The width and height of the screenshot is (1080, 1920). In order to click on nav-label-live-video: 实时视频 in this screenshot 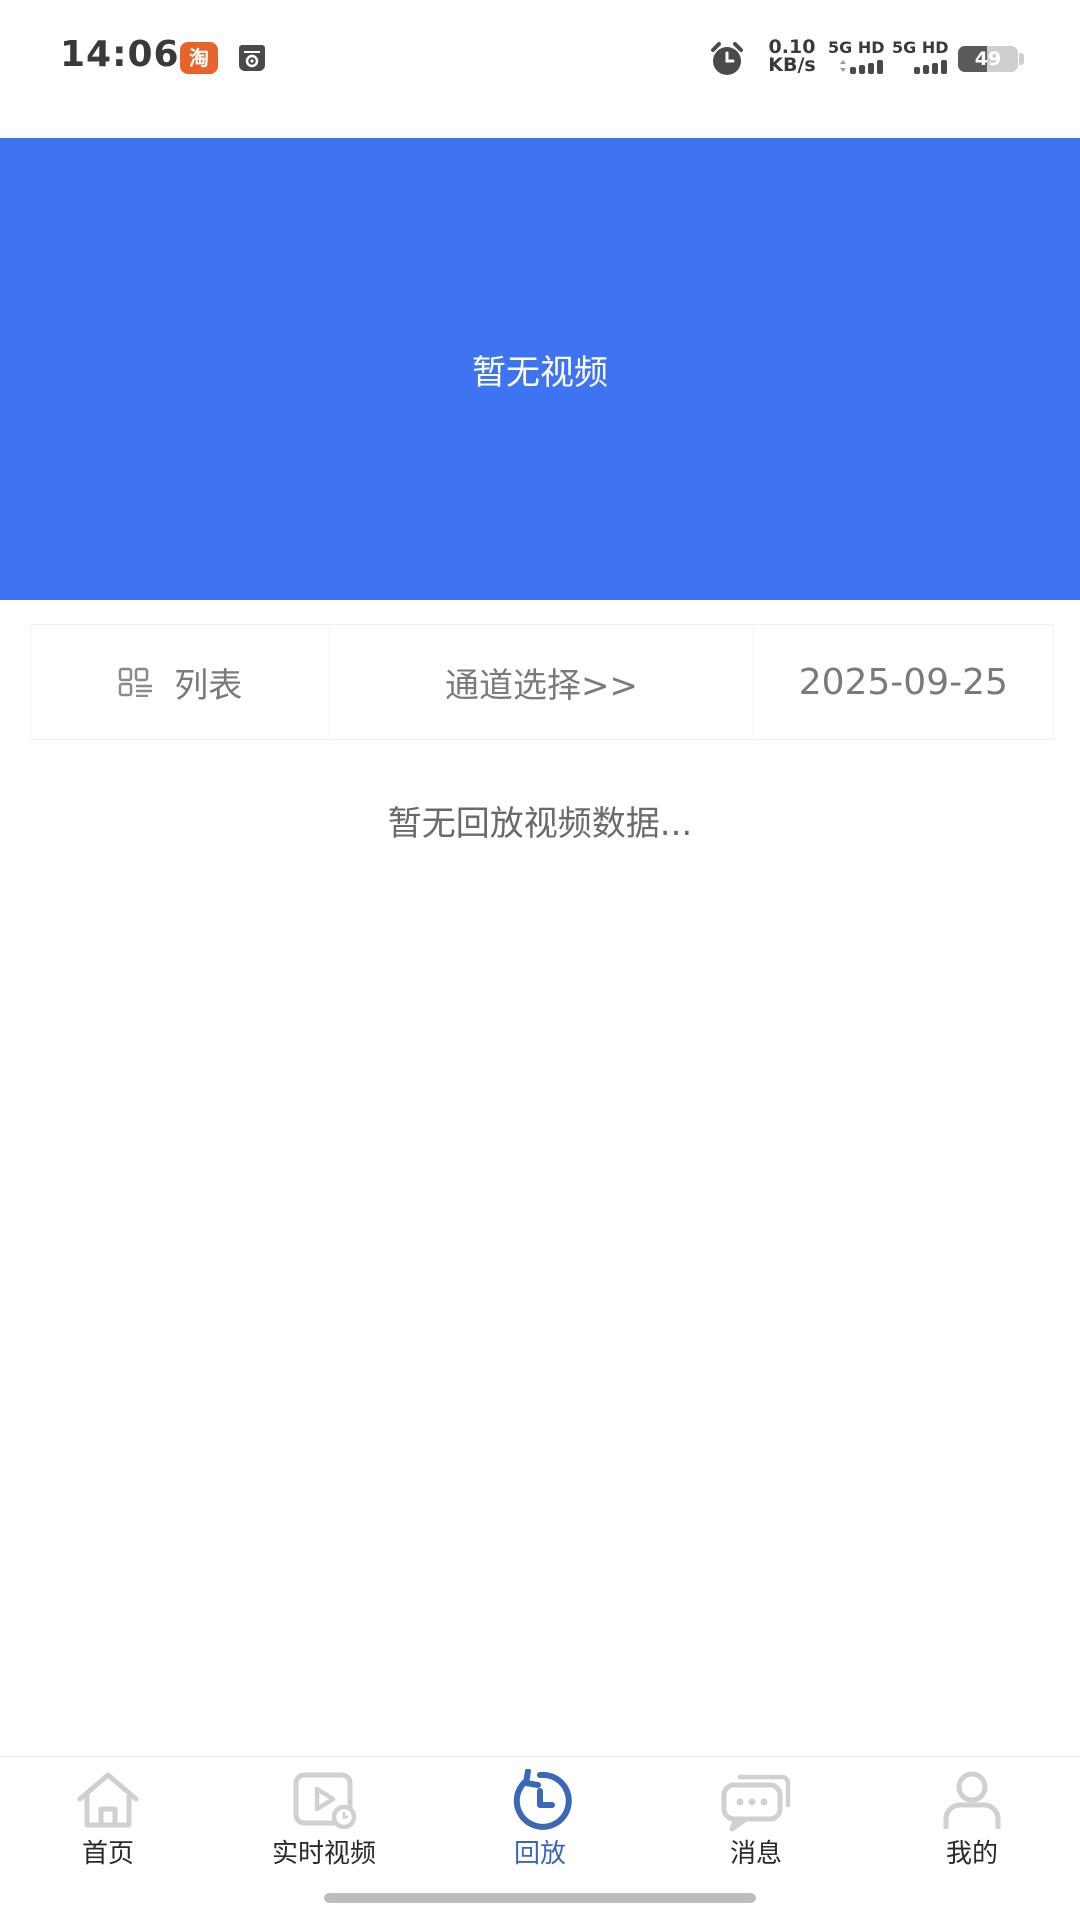, I will do `click(323, 1854)`.